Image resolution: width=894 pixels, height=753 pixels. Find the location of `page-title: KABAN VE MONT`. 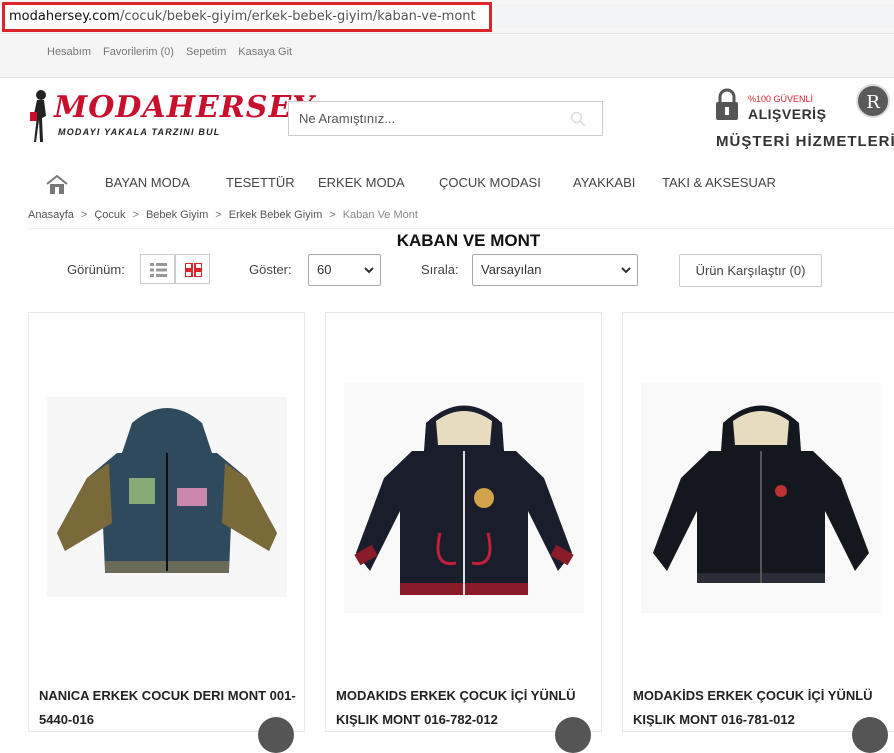

page-title: KABAN VE MONT is located at coordinates (468, 240).